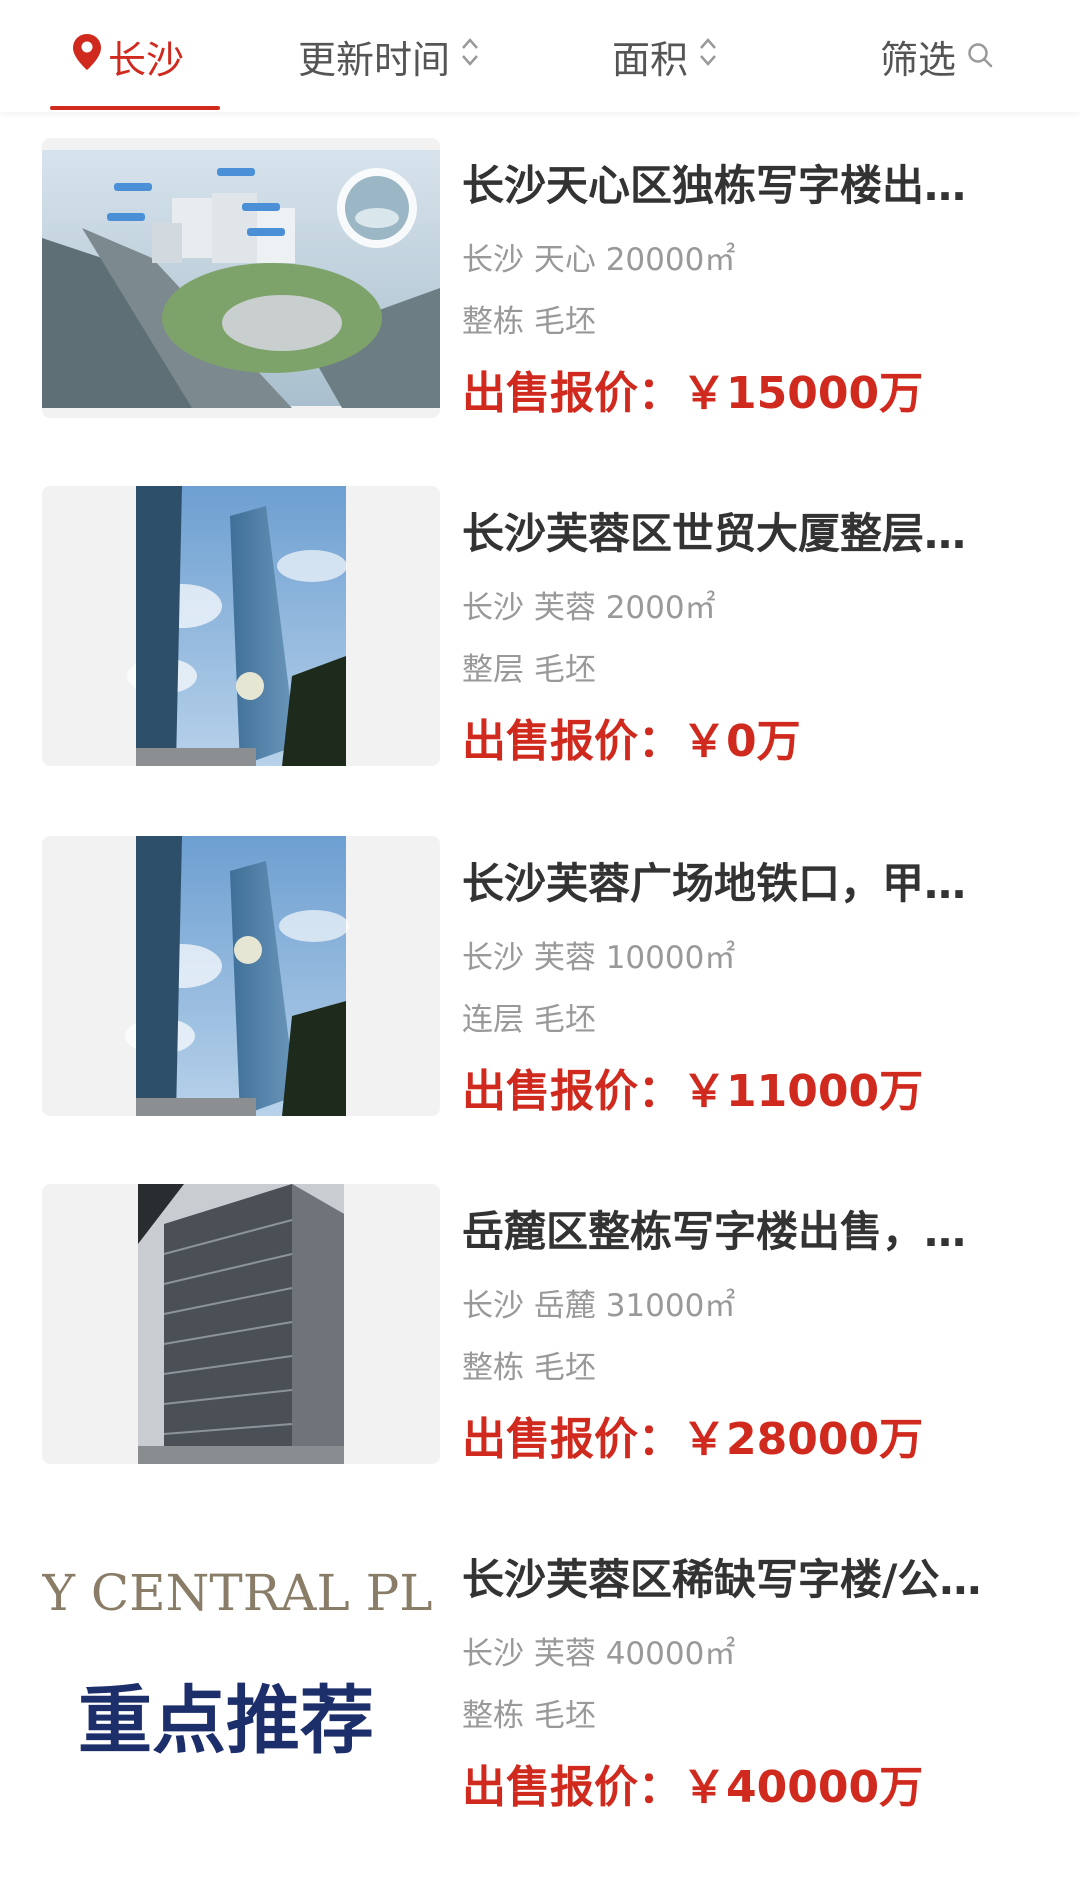  Describe the element at coordinates (803, 1787) in the screenshot. I see `price-value: ￥40000万` at that location.